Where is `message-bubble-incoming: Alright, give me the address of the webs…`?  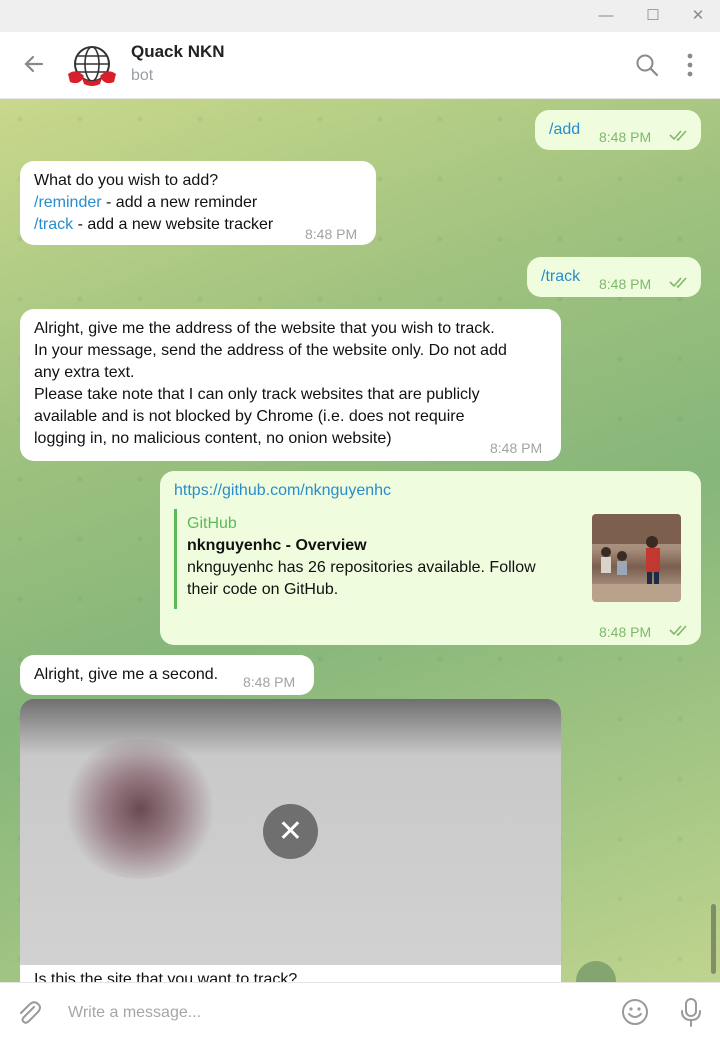 message-bubble-incoming: Alright, give me the address of the webs… is located at coordinates (290, 385).